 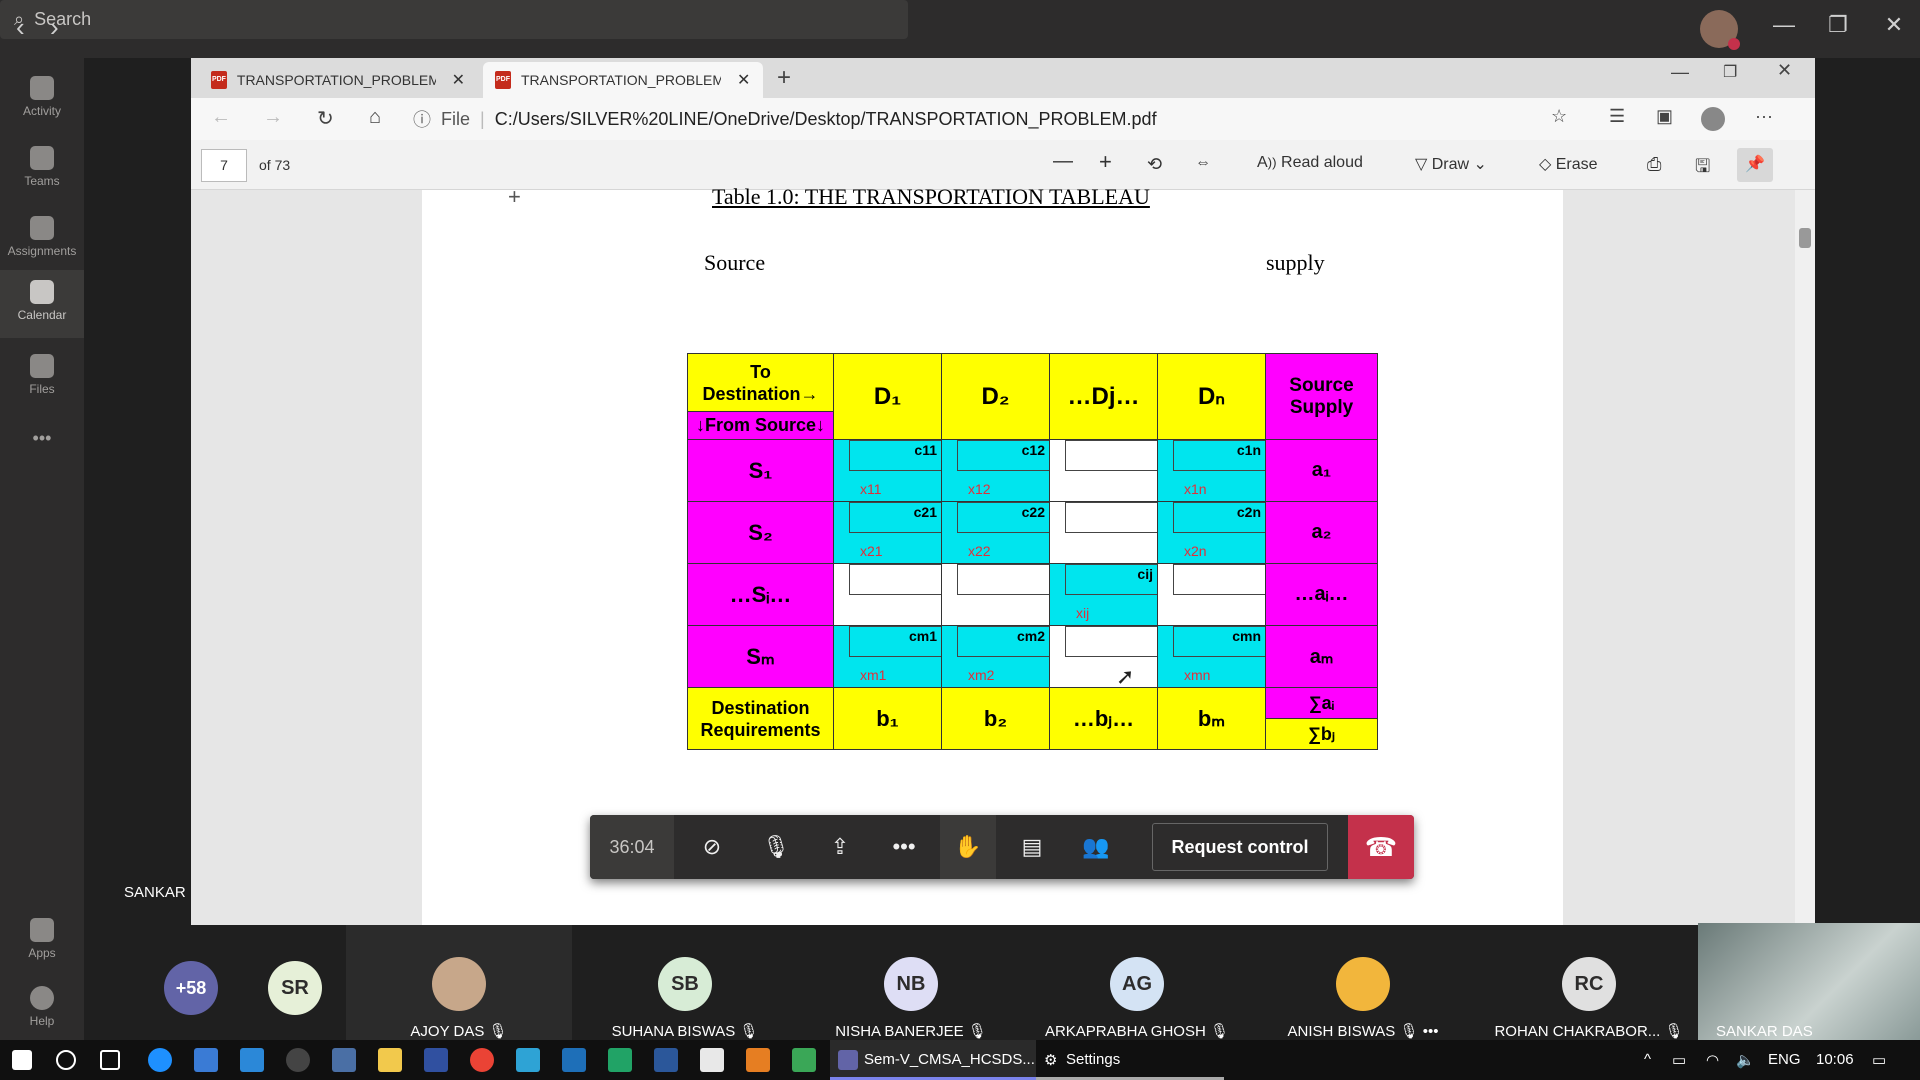 I want to click on source-label-cell: S₂, so click(x=760, y=532).